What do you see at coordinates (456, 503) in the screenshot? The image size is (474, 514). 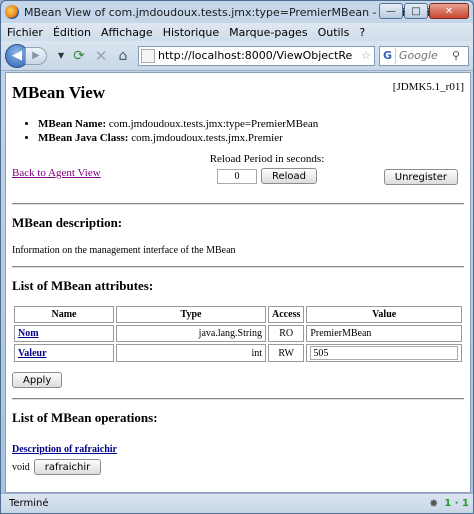 I see `status-counter: 1 · 1` at bounding box center [456, 503].